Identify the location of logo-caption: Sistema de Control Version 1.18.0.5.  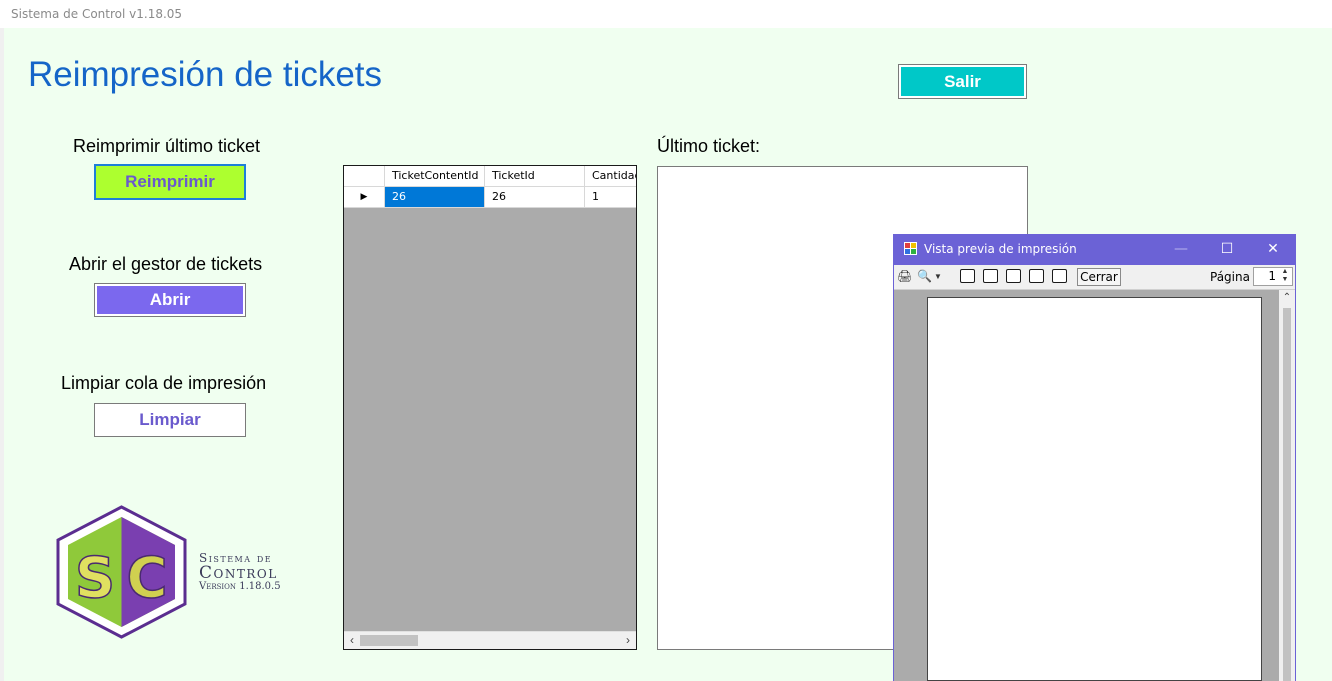
(240, 572).